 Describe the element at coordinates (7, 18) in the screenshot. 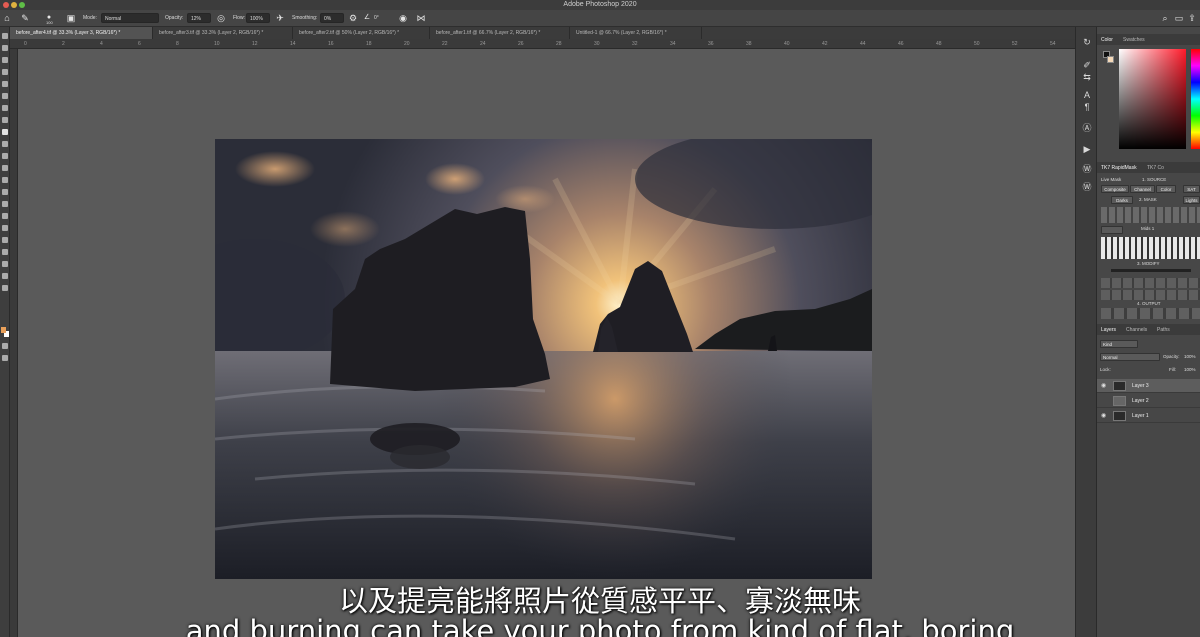

I see `home-icon: ⌂` at that location.